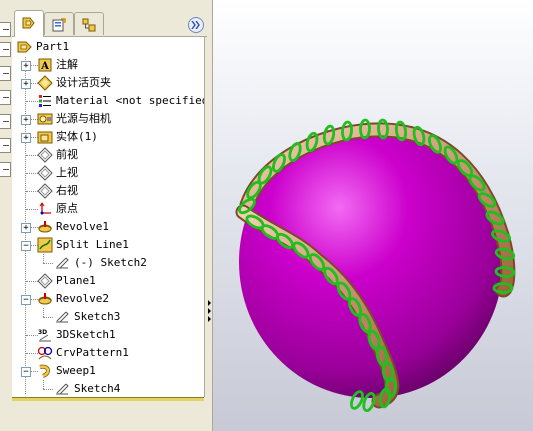 The width and height of the screenshot is (533, 431). What do you see at coordinates (82, 226) in the screenshot?
I see `tree-item-label: Revolve1` at bounding box center [82, 226].